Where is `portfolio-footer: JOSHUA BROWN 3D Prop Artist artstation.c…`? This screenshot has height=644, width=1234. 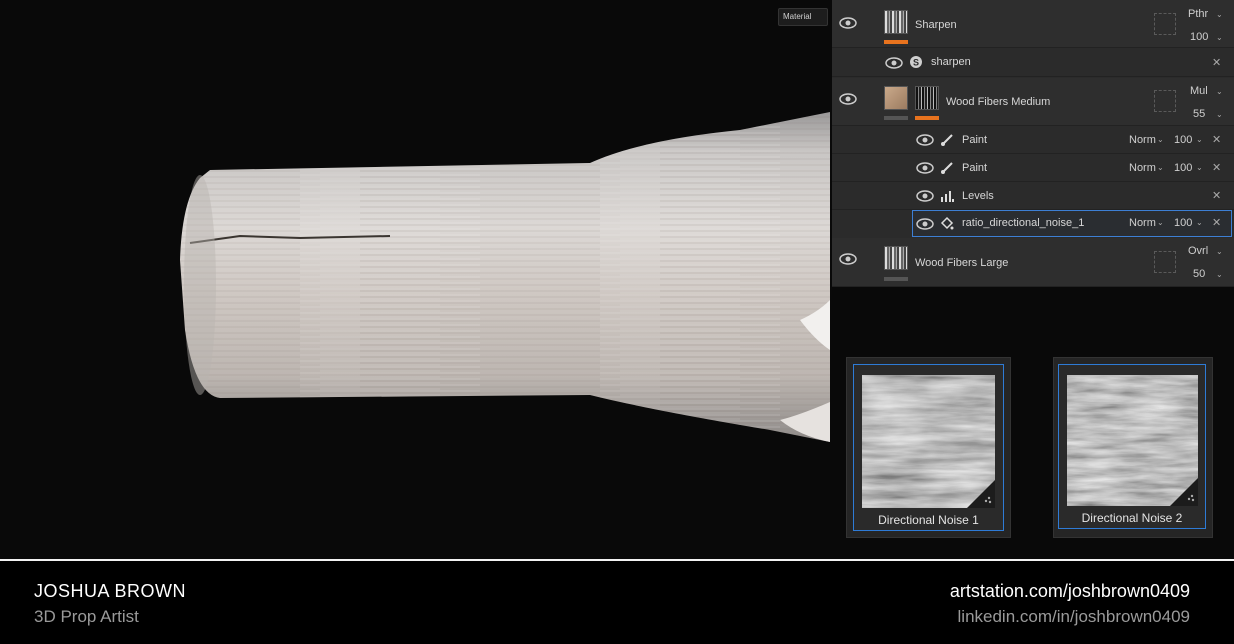
portfolio-footer: JOSHUA BROWN 3D Prop Artist artstation.c… is located at coordinates (617, 601).